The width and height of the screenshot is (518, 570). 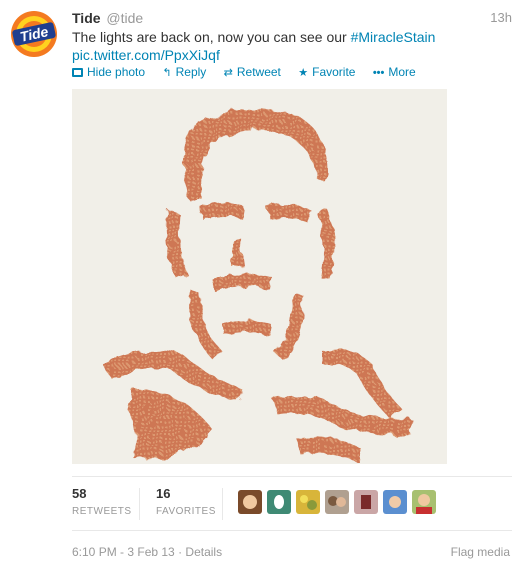 I want to click on stats-divider-bottom, so click(x=292, y=530).